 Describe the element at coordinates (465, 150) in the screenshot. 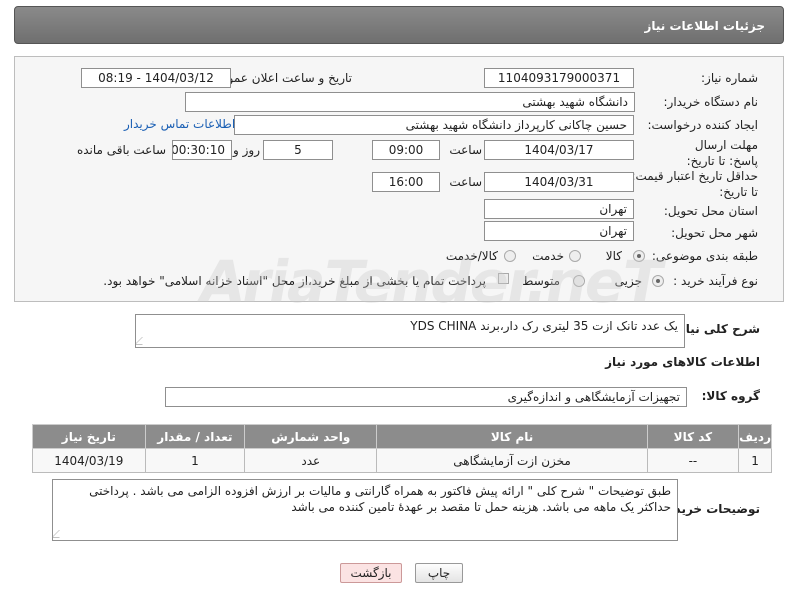

I see `reply-time-label: ساعت` at that location.